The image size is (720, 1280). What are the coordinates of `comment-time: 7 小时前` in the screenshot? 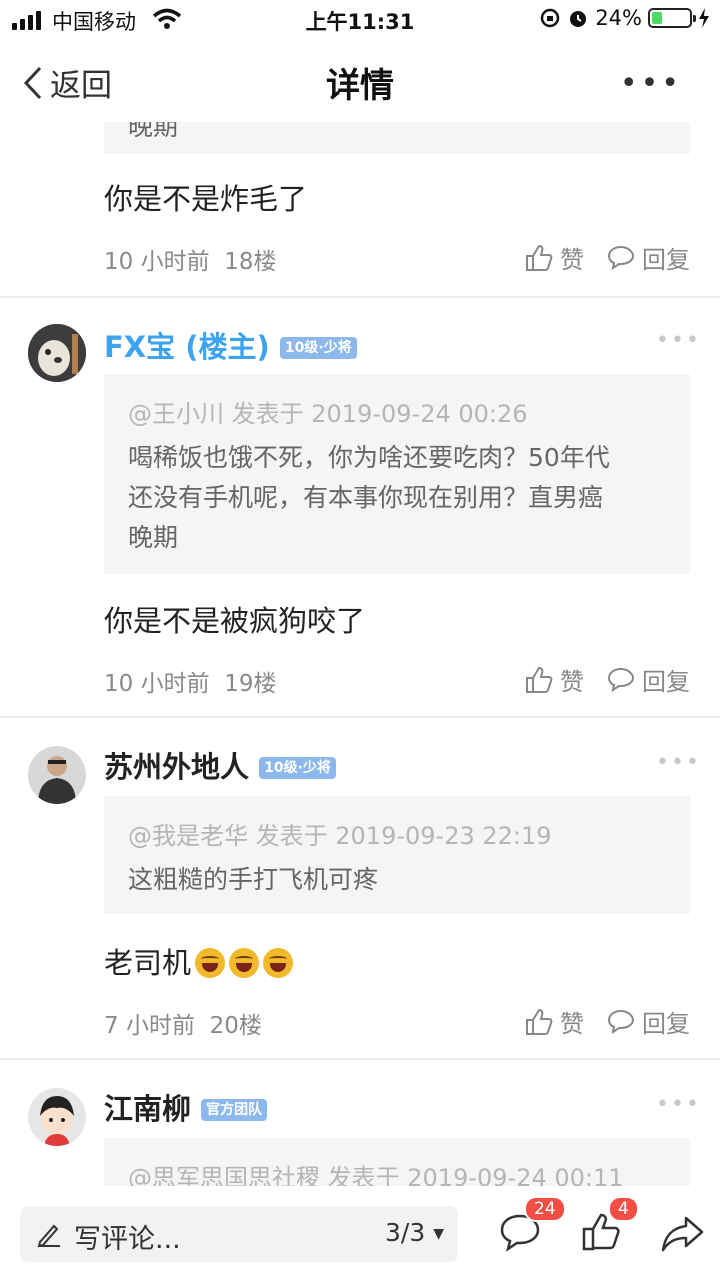 It's located at (149, 1026).